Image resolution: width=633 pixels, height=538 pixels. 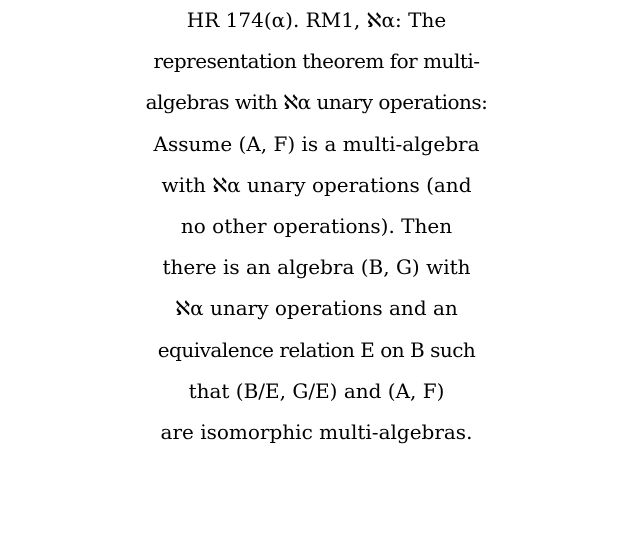 I want to click on text-line-2: representation theorem for multi-, so click(x=316, y=61).